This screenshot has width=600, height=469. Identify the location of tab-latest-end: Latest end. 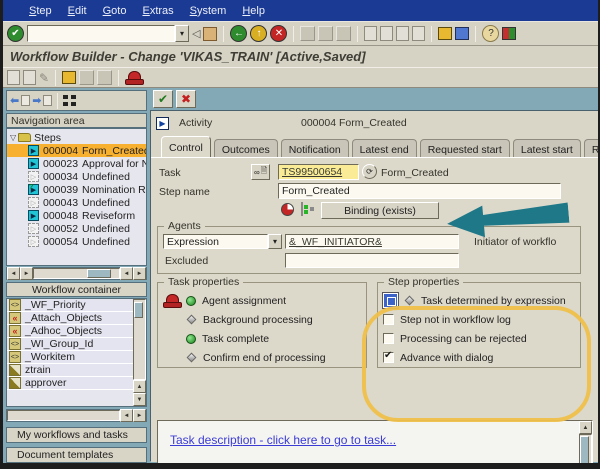
(384, 148).